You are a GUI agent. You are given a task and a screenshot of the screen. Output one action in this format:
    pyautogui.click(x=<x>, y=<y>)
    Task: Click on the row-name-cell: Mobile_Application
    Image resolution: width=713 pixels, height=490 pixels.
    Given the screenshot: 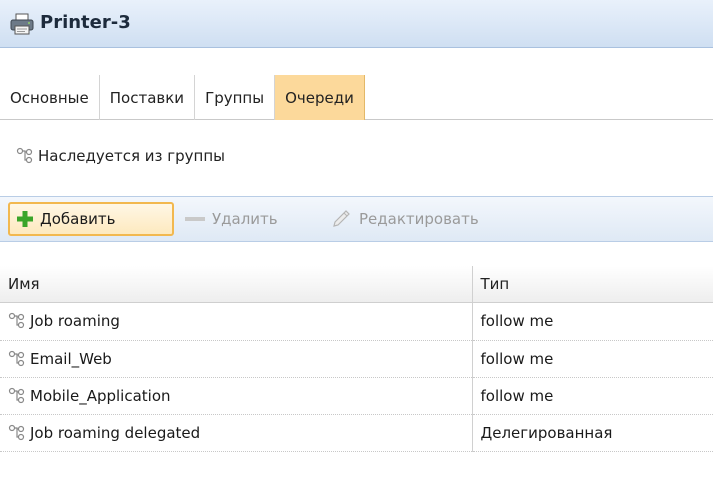 What is the action you would take?
    pyautogui.click(x=236, y=396)
    